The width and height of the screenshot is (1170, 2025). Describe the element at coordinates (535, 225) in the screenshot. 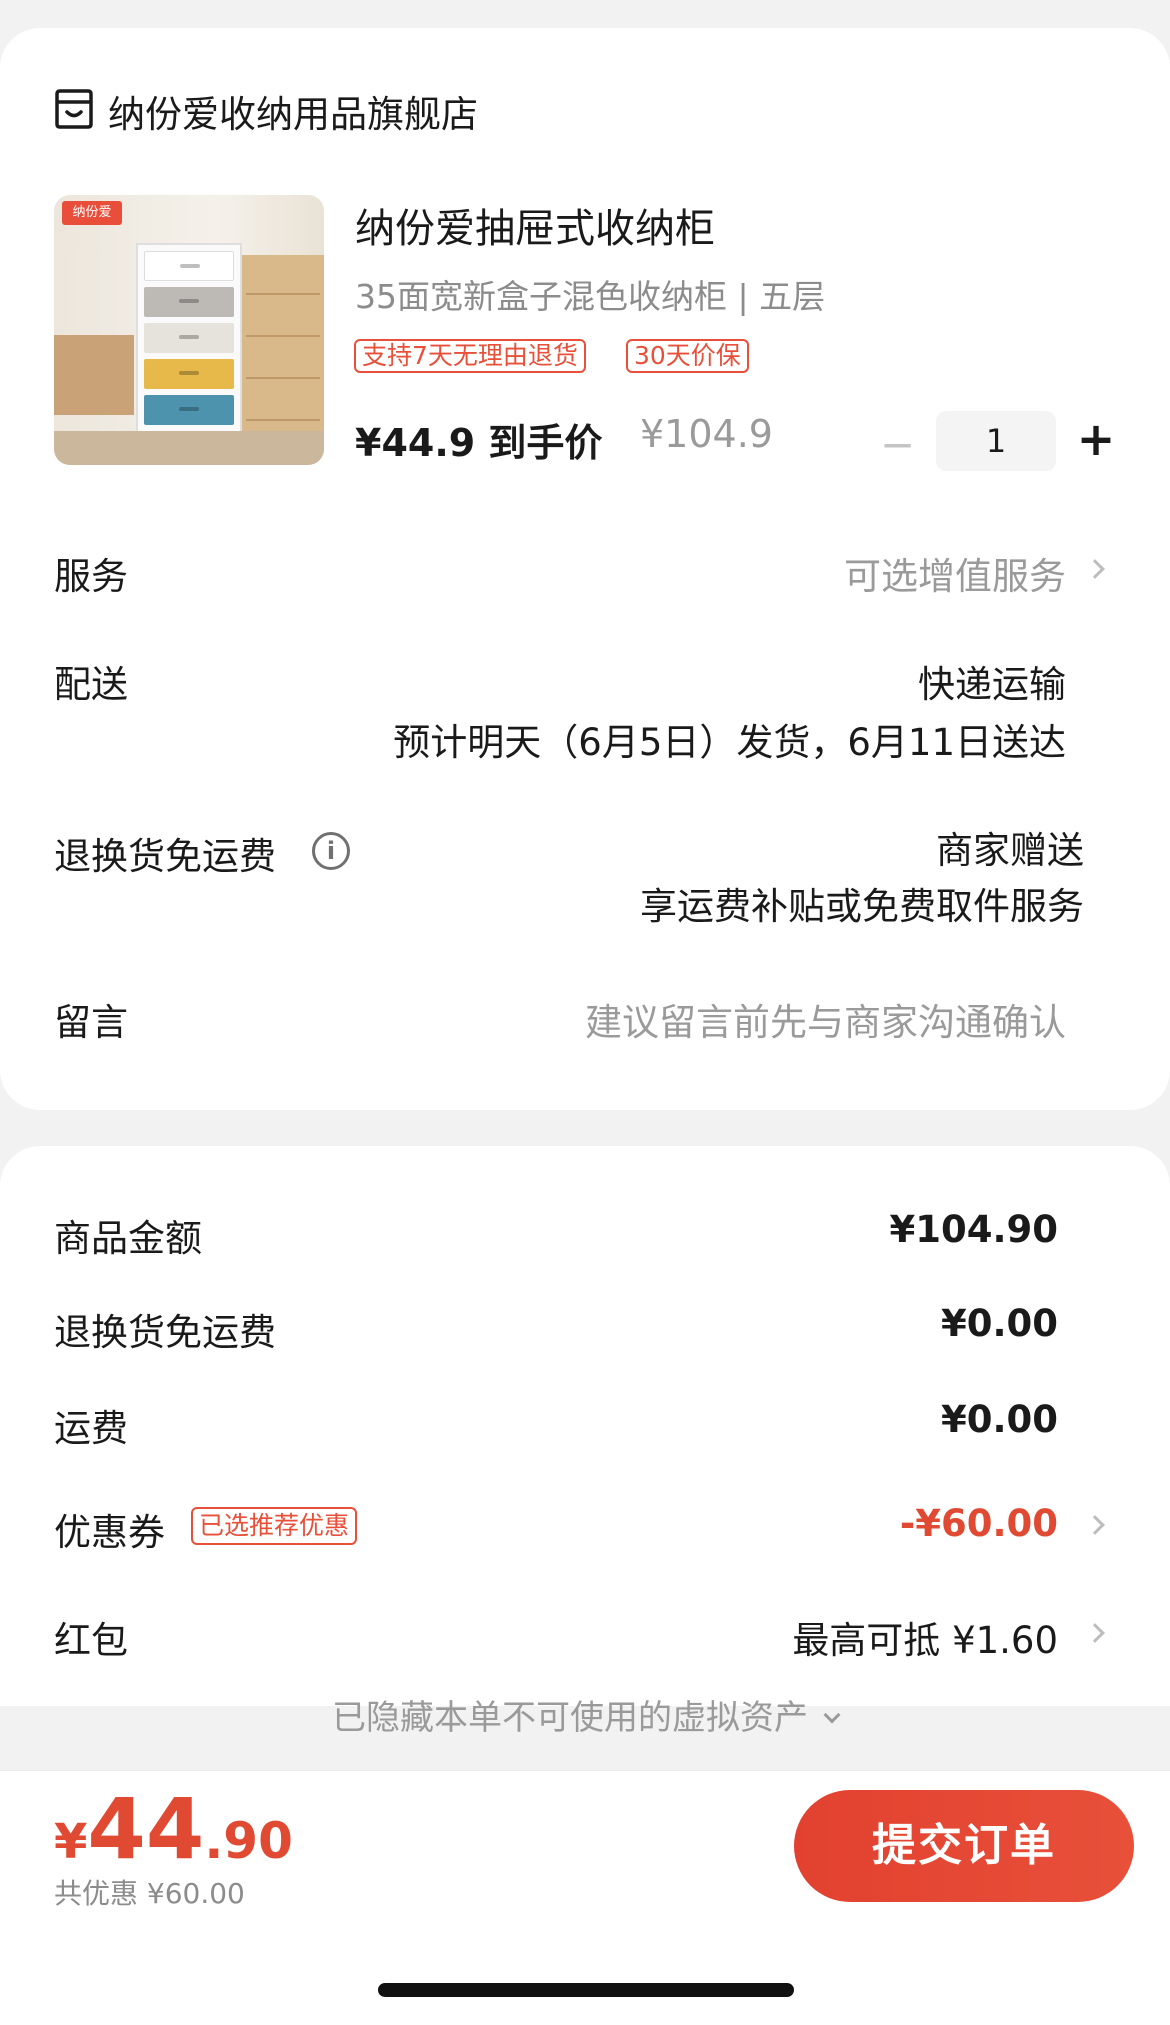

I see `product-title: 纳份爱抽屉式收纳柜` at that location.